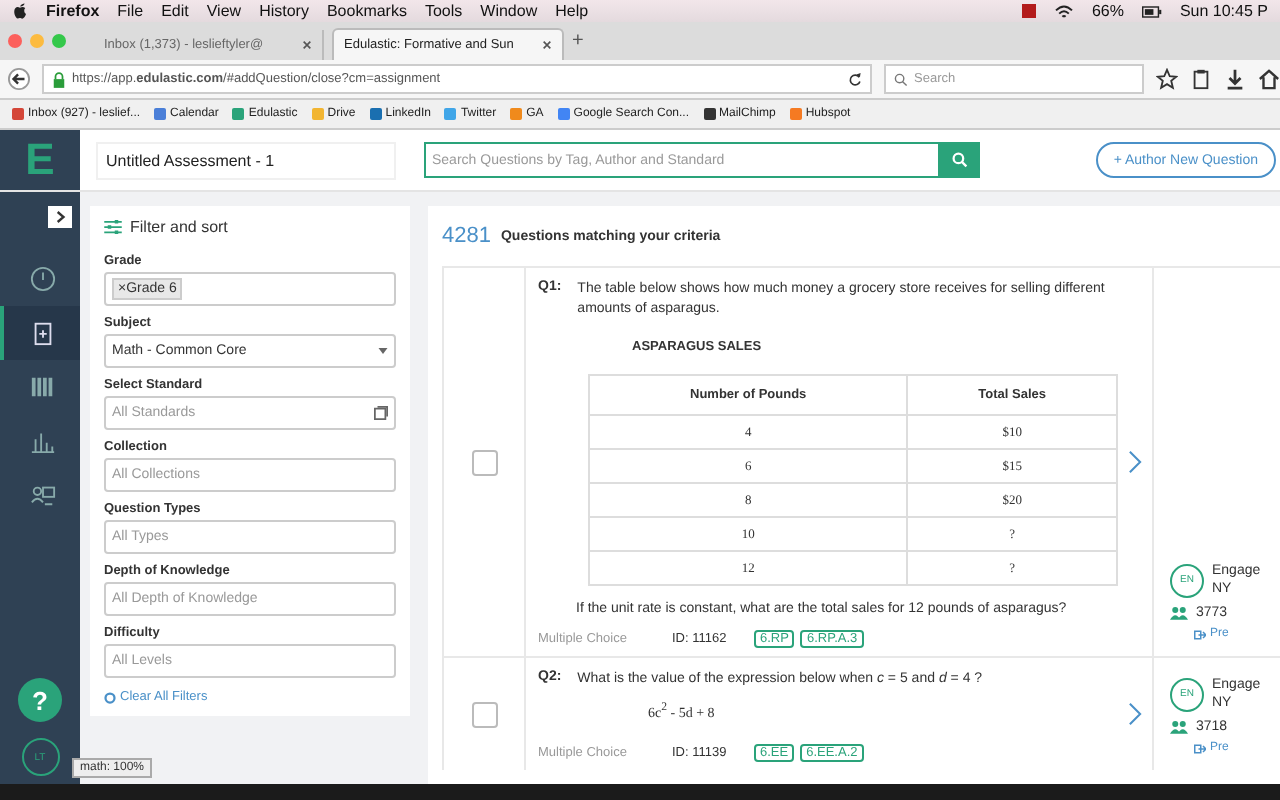 This screenshot has height=800, width=1280. I want to click on star-icon, so click(1167, 79).